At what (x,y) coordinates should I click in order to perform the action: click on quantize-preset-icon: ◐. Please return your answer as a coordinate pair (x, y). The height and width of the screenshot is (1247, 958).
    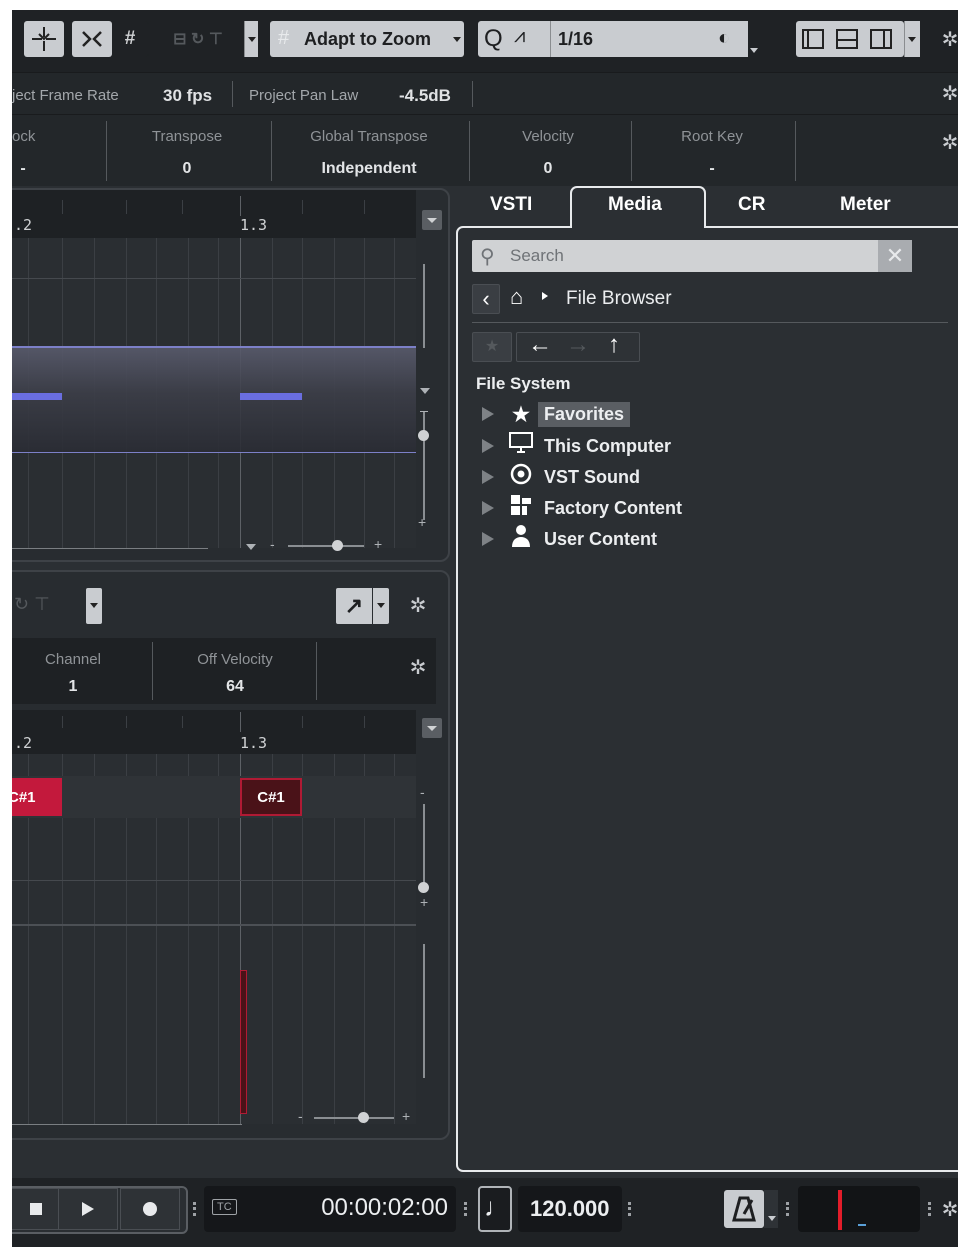
    Looking at the image, I should click on (724, 38).